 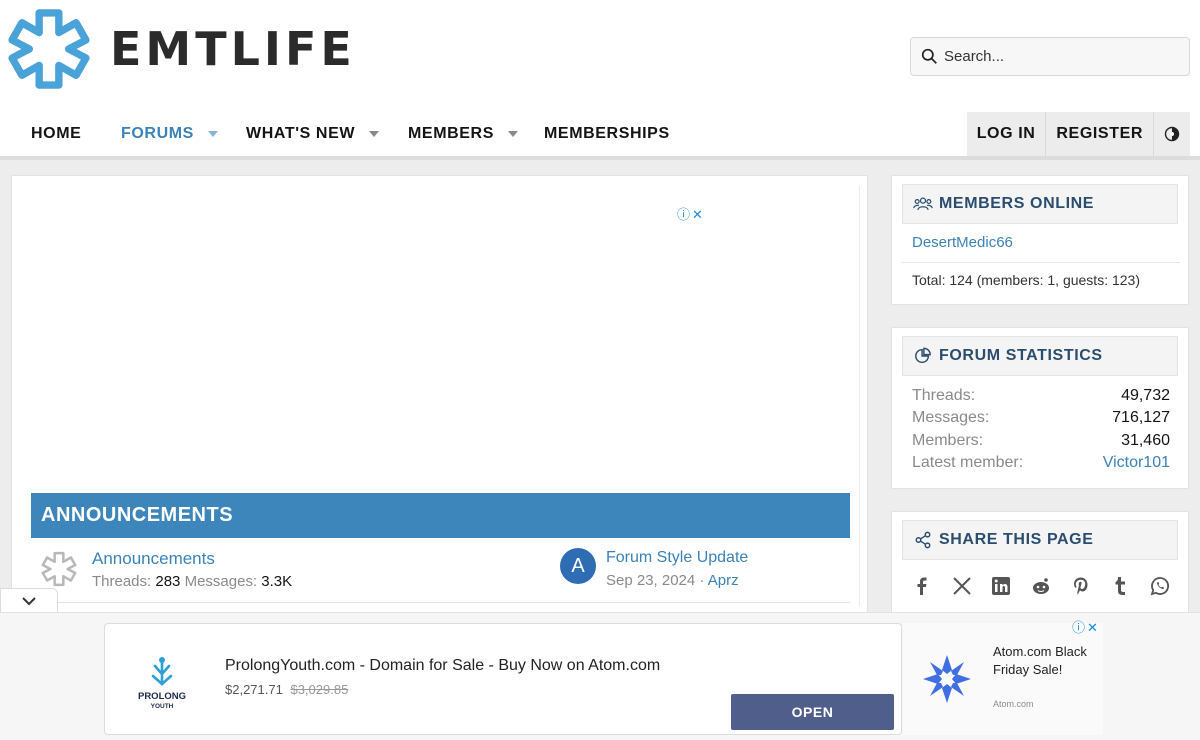 I want to click on stat-row-threads: Threads: 49,732, so click(x=1041, y=396).